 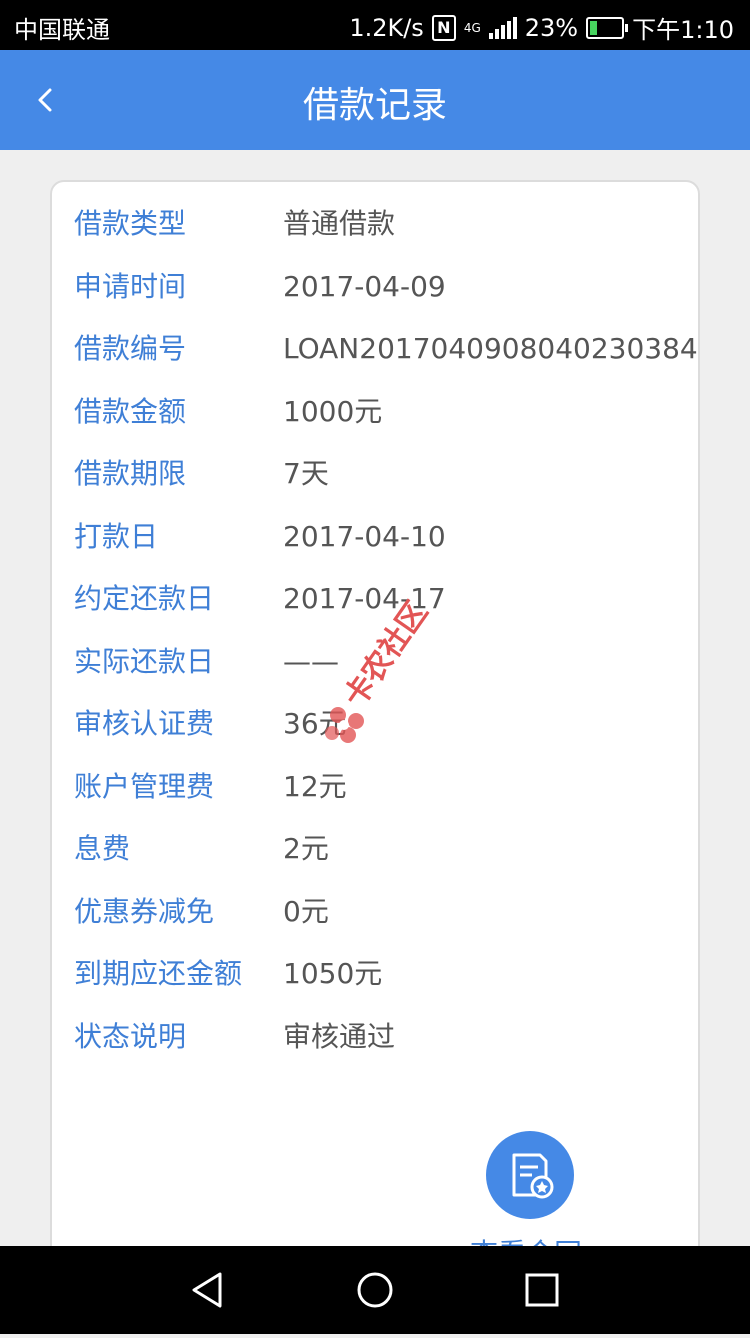 I want to click on detail-value: 普通借款, so click(x=339, y=223).